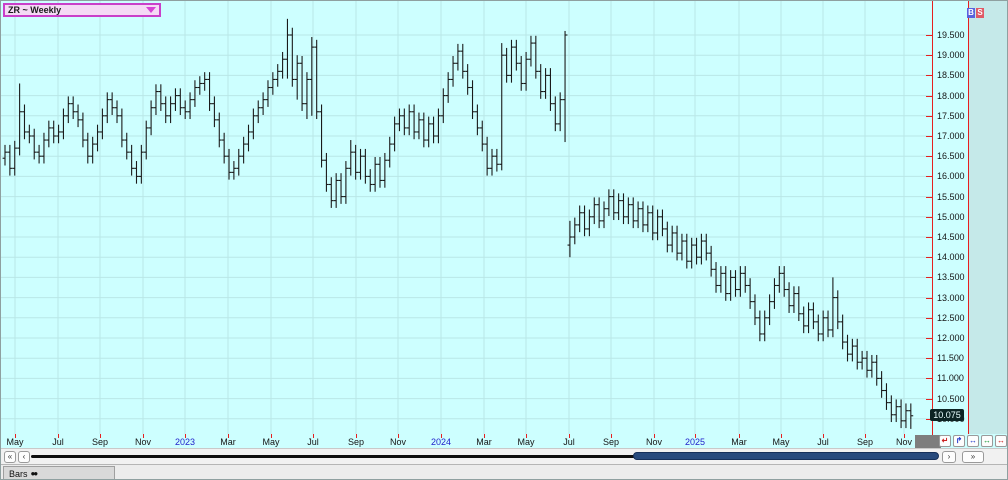 The width and height of the screenshot is (1008, 480). Describe the element at coordinates (951, 176) in the screenshot. I see `price-tick-label: 16.000` at that location.